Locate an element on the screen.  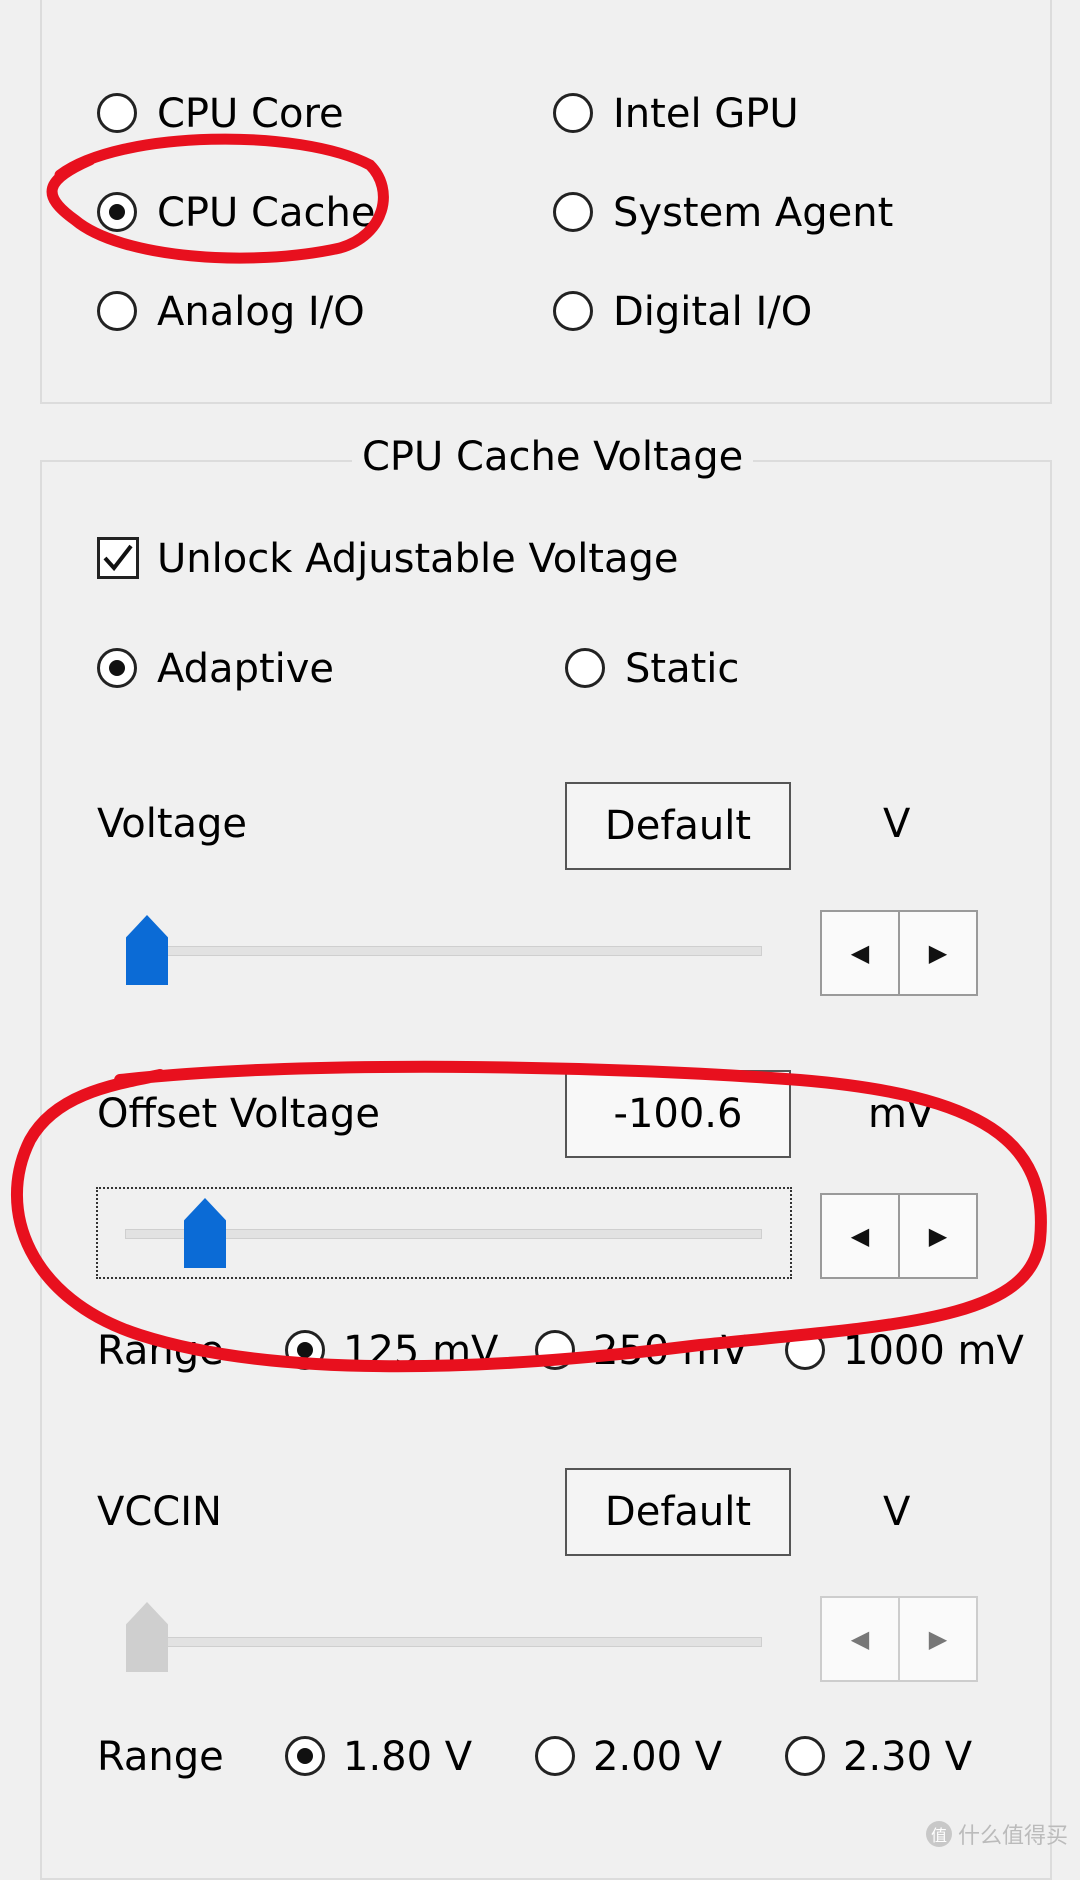
radio-offset-250mv-label: 250 mV is located at coordinates (670, 1351).